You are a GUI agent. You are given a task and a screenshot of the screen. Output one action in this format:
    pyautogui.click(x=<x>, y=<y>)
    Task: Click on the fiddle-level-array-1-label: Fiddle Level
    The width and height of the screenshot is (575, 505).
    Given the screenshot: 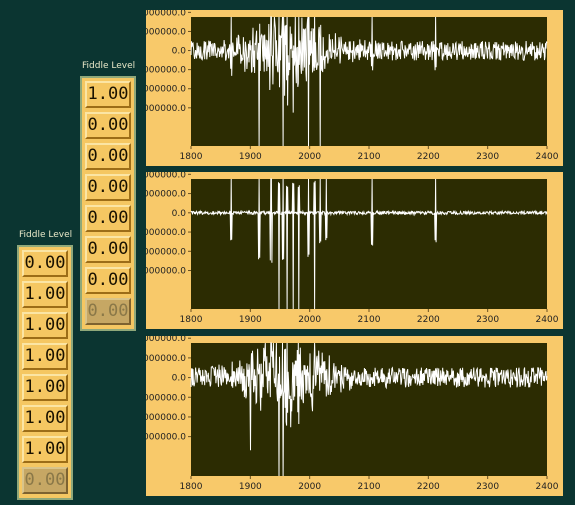 What is the action you would take?
    pyautogui.click(x=109, y=66)
    